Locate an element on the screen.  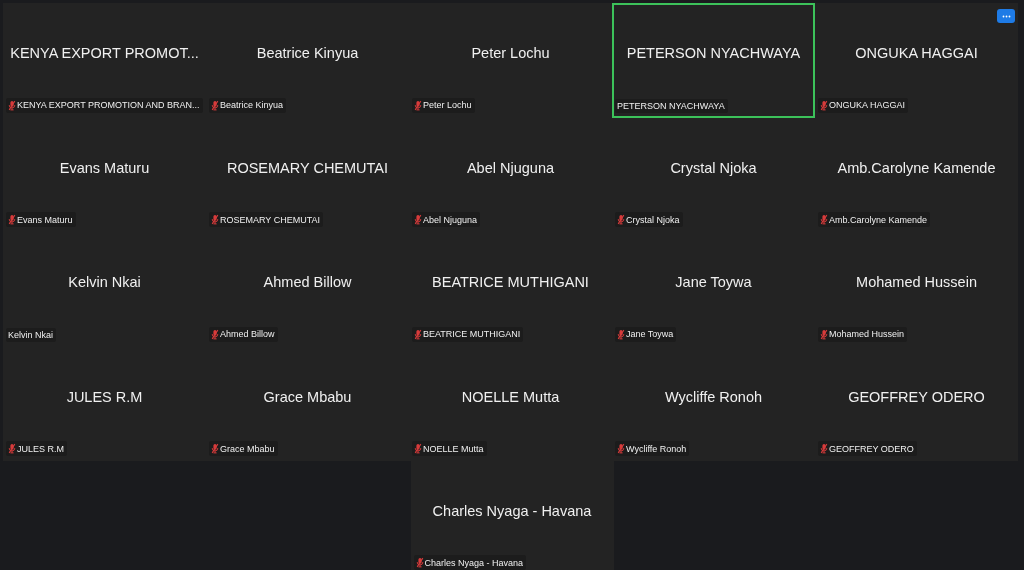
name-label: Abel Njuguna is located at coordinates (450, 219).